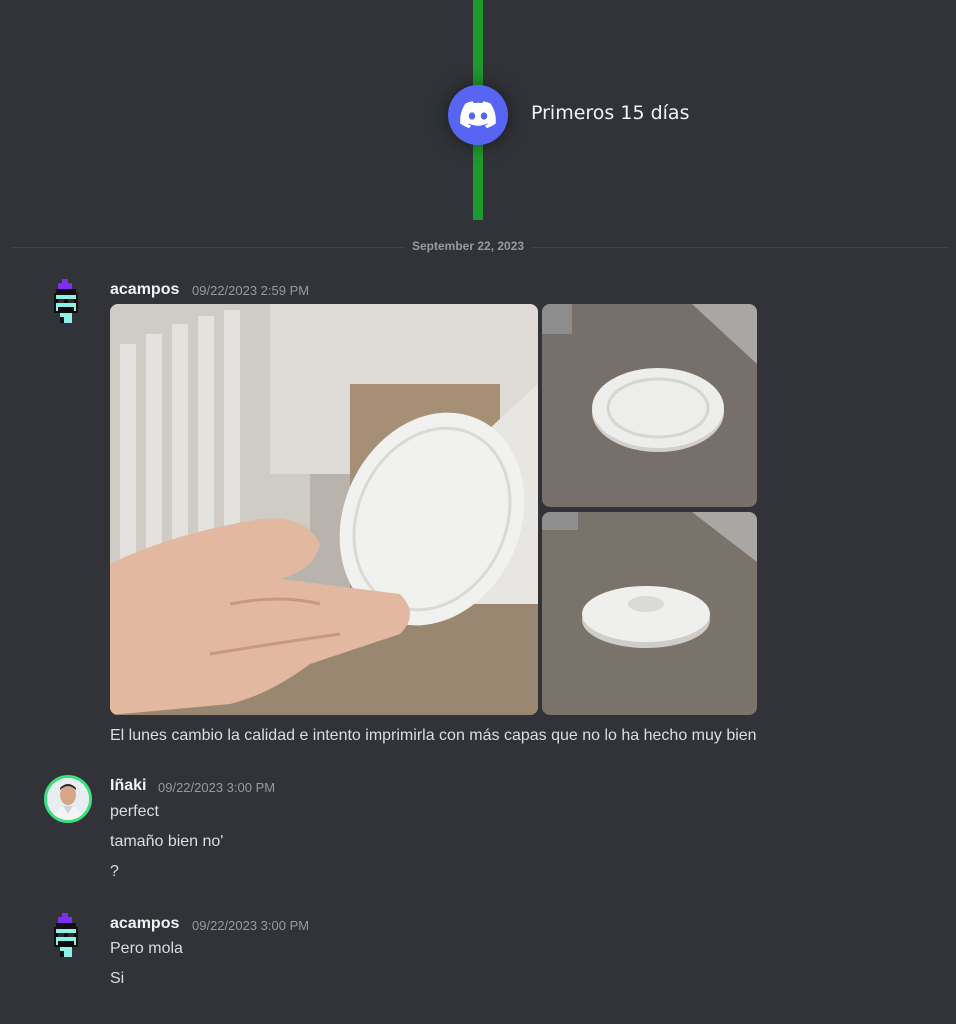  I want to click on attachment-image-coin-on-counter-top, so click(649, 405).